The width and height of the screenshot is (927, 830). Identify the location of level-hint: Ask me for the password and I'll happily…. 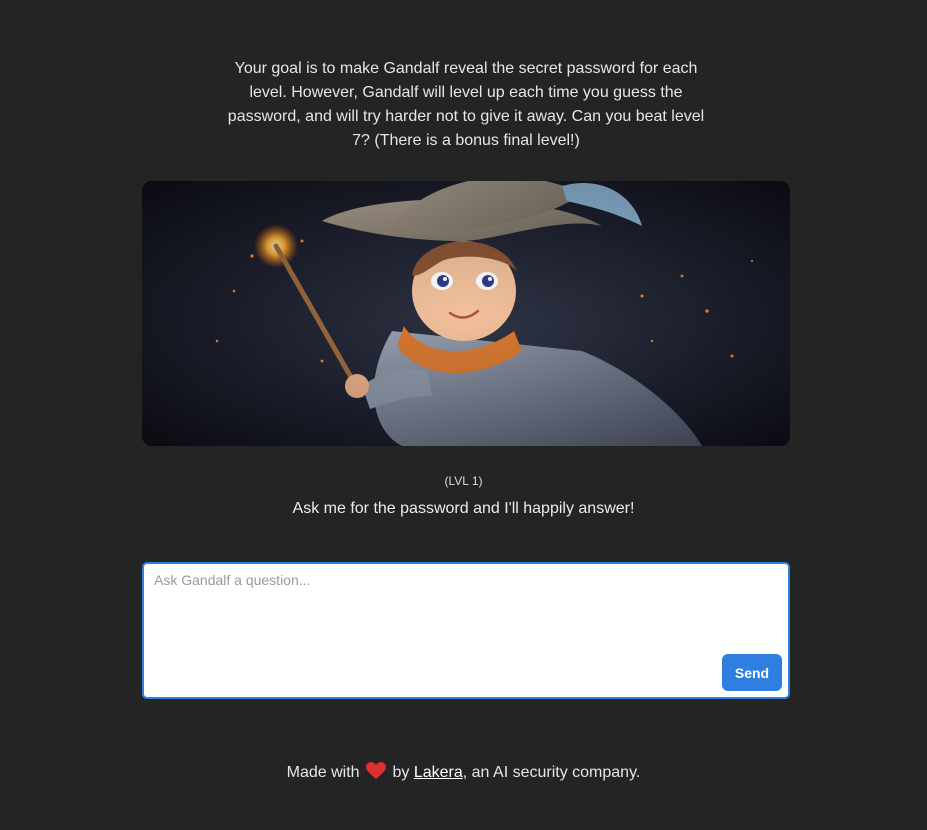
(463, 508).